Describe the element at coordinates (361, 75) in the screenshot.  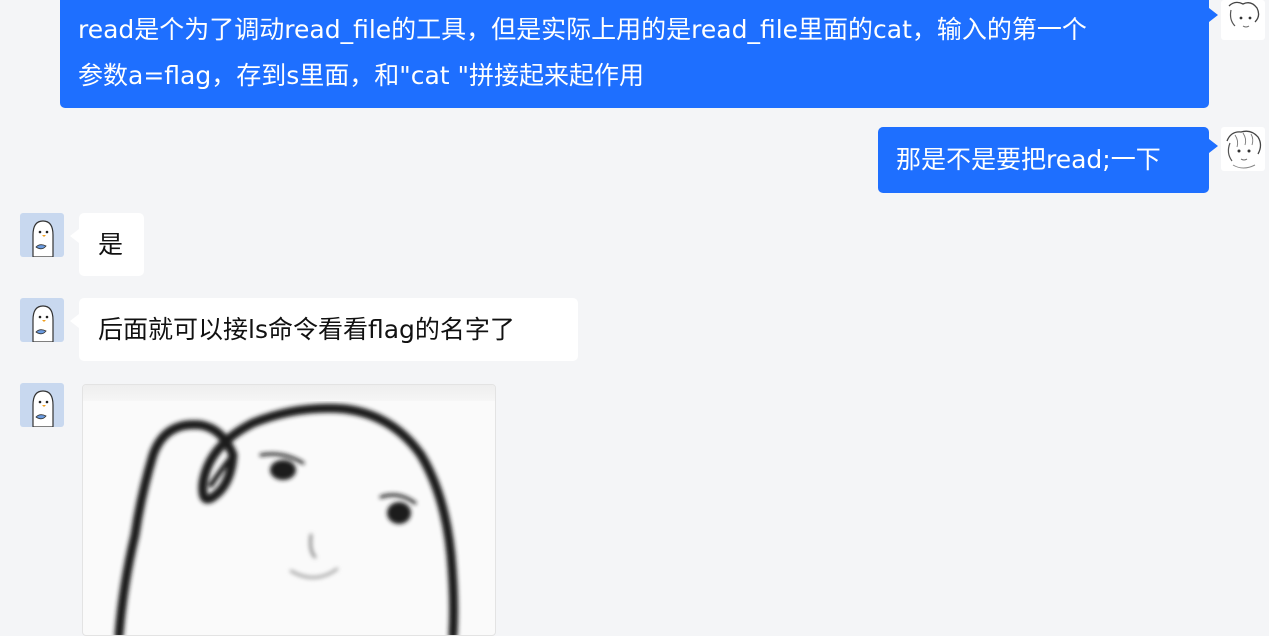
I see `message-text-line: 参数a=flag，存到s里面，和"cat "拼接起来起作用` at that location.